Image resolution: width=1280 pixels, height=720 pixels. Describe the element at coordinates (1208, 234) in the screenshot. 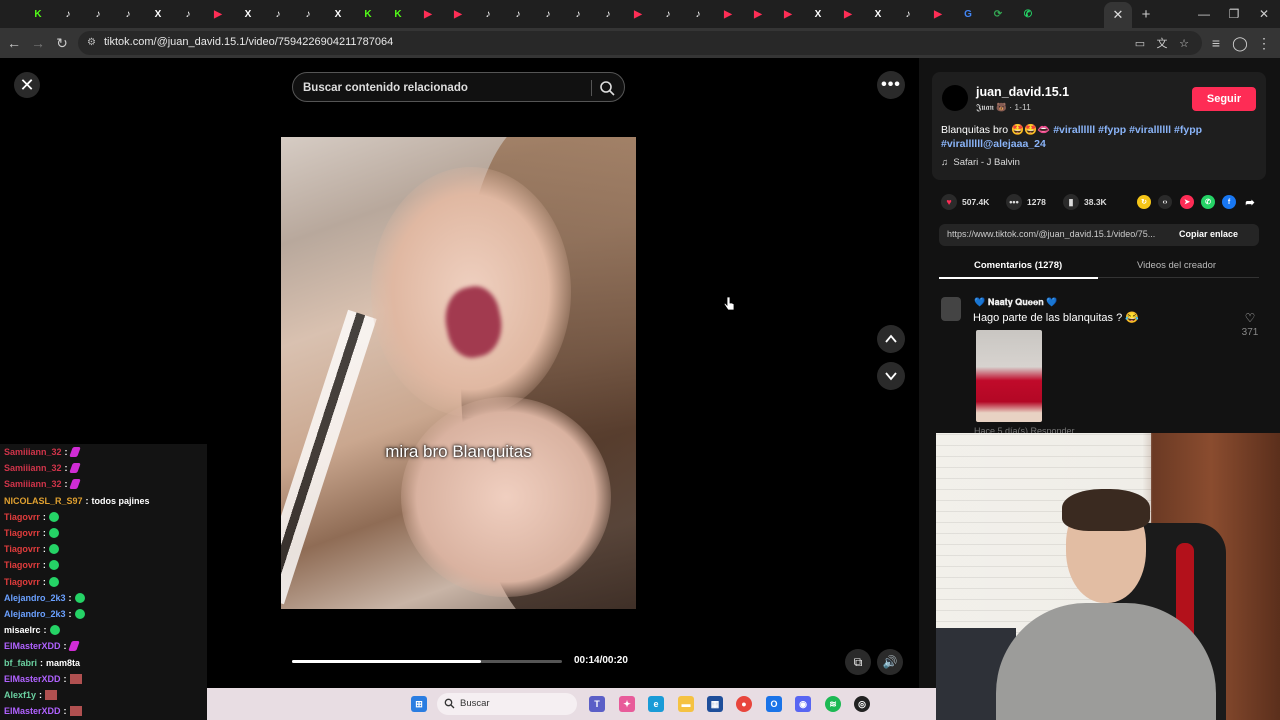

I see `copy-link-button: Copiar enlace` at that location.